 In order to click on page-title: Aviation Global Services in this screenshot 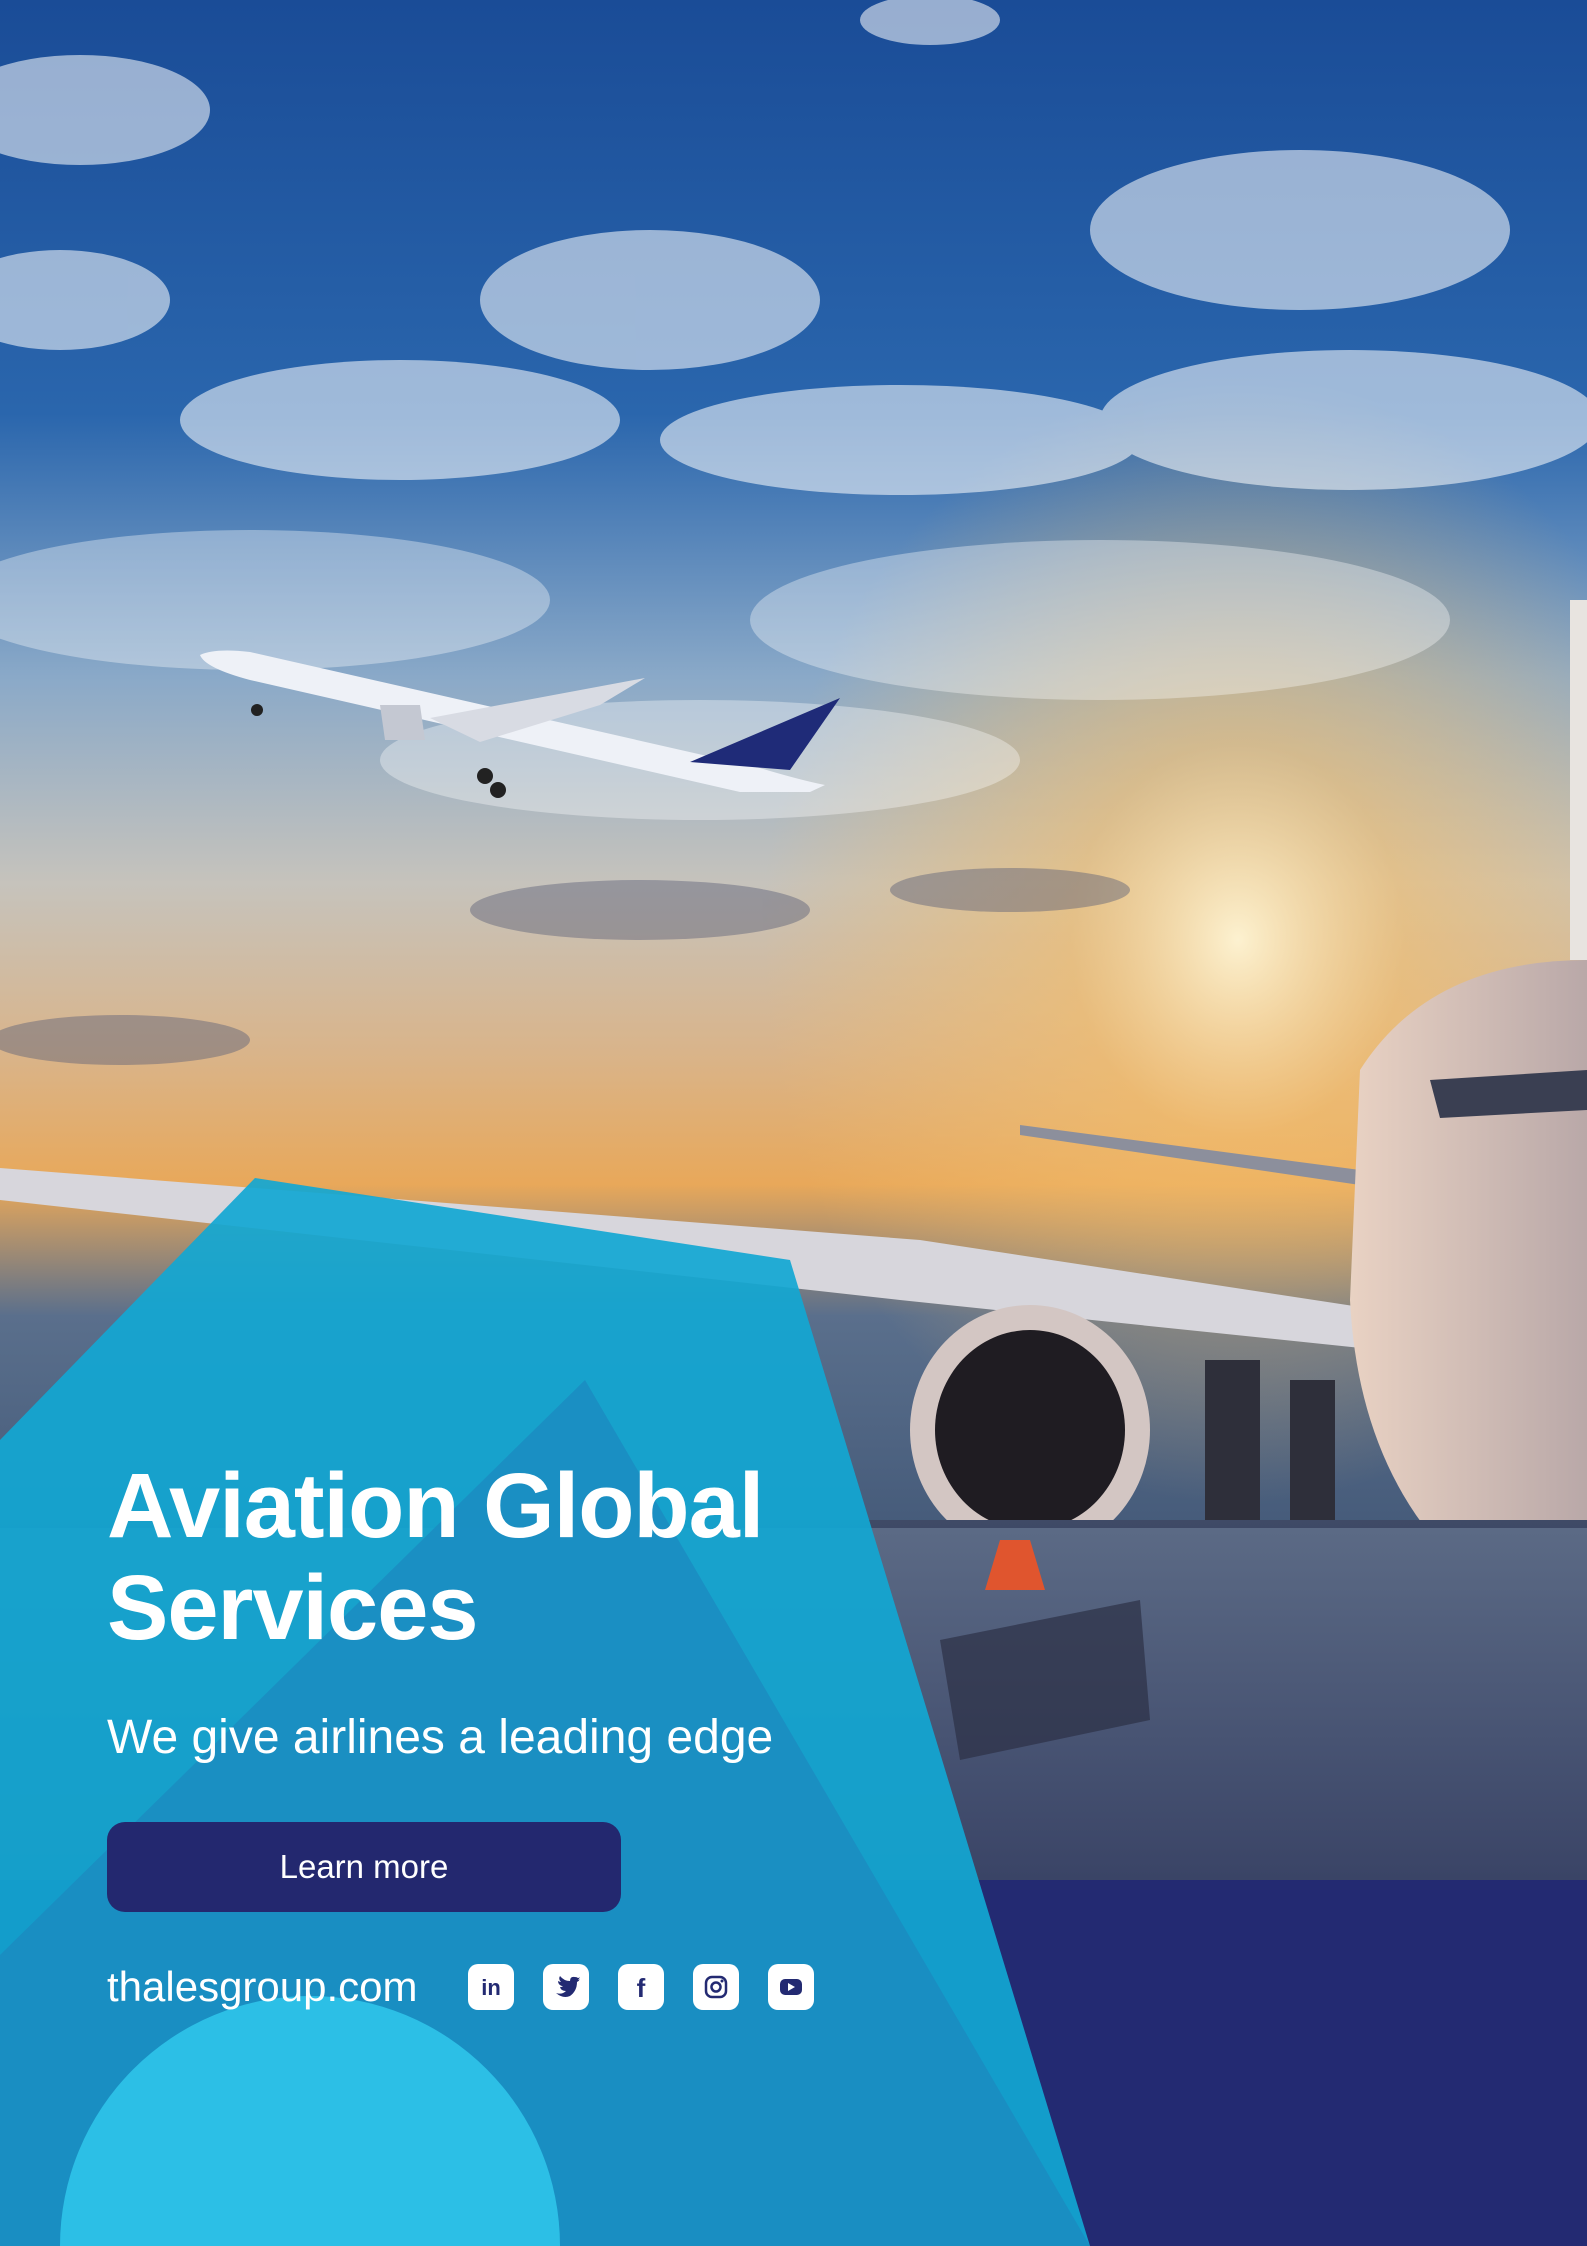, I will do `click(487, 1557)`.